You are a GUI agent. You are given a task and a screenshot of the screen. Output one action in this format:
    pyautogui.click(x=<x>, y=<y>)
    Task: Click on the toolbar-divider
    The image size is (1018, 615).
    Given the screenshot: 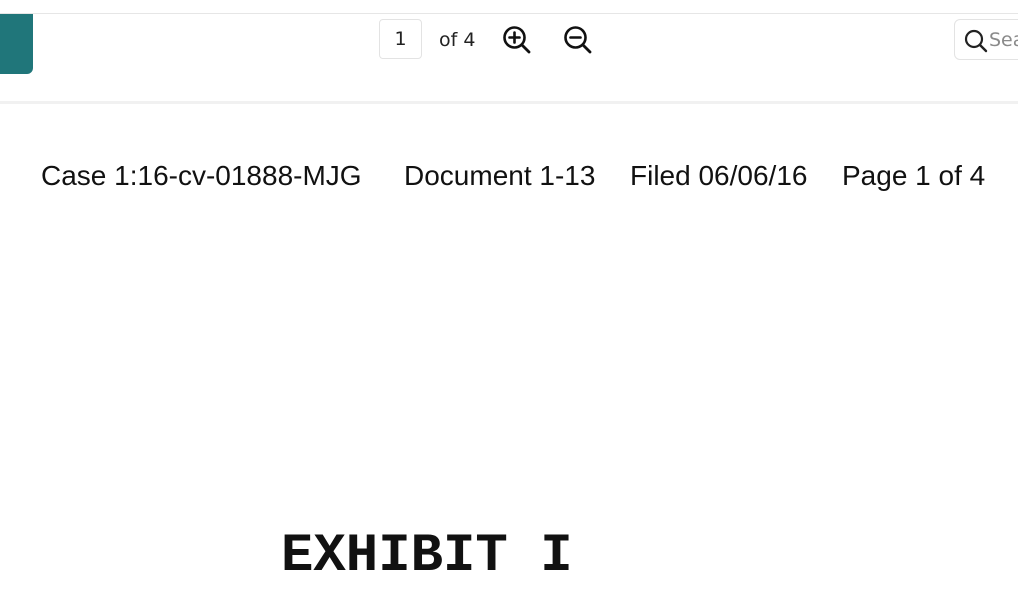 What is the action you would take?
    pyautogui.click(x=509, y=102)
    